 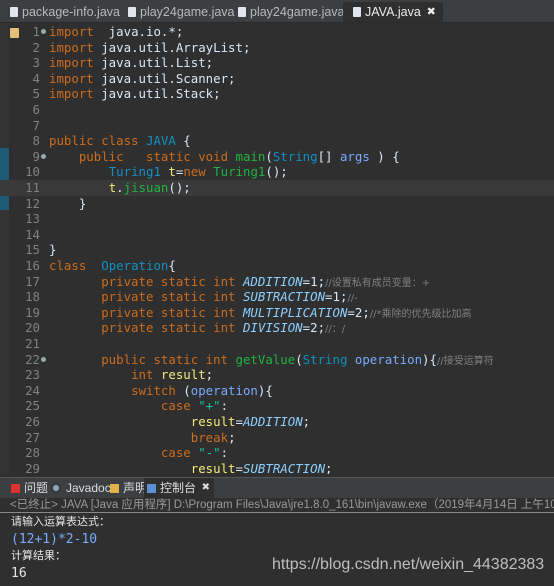 I want to click on code-token: JAVA, so click(x=160, y=141).